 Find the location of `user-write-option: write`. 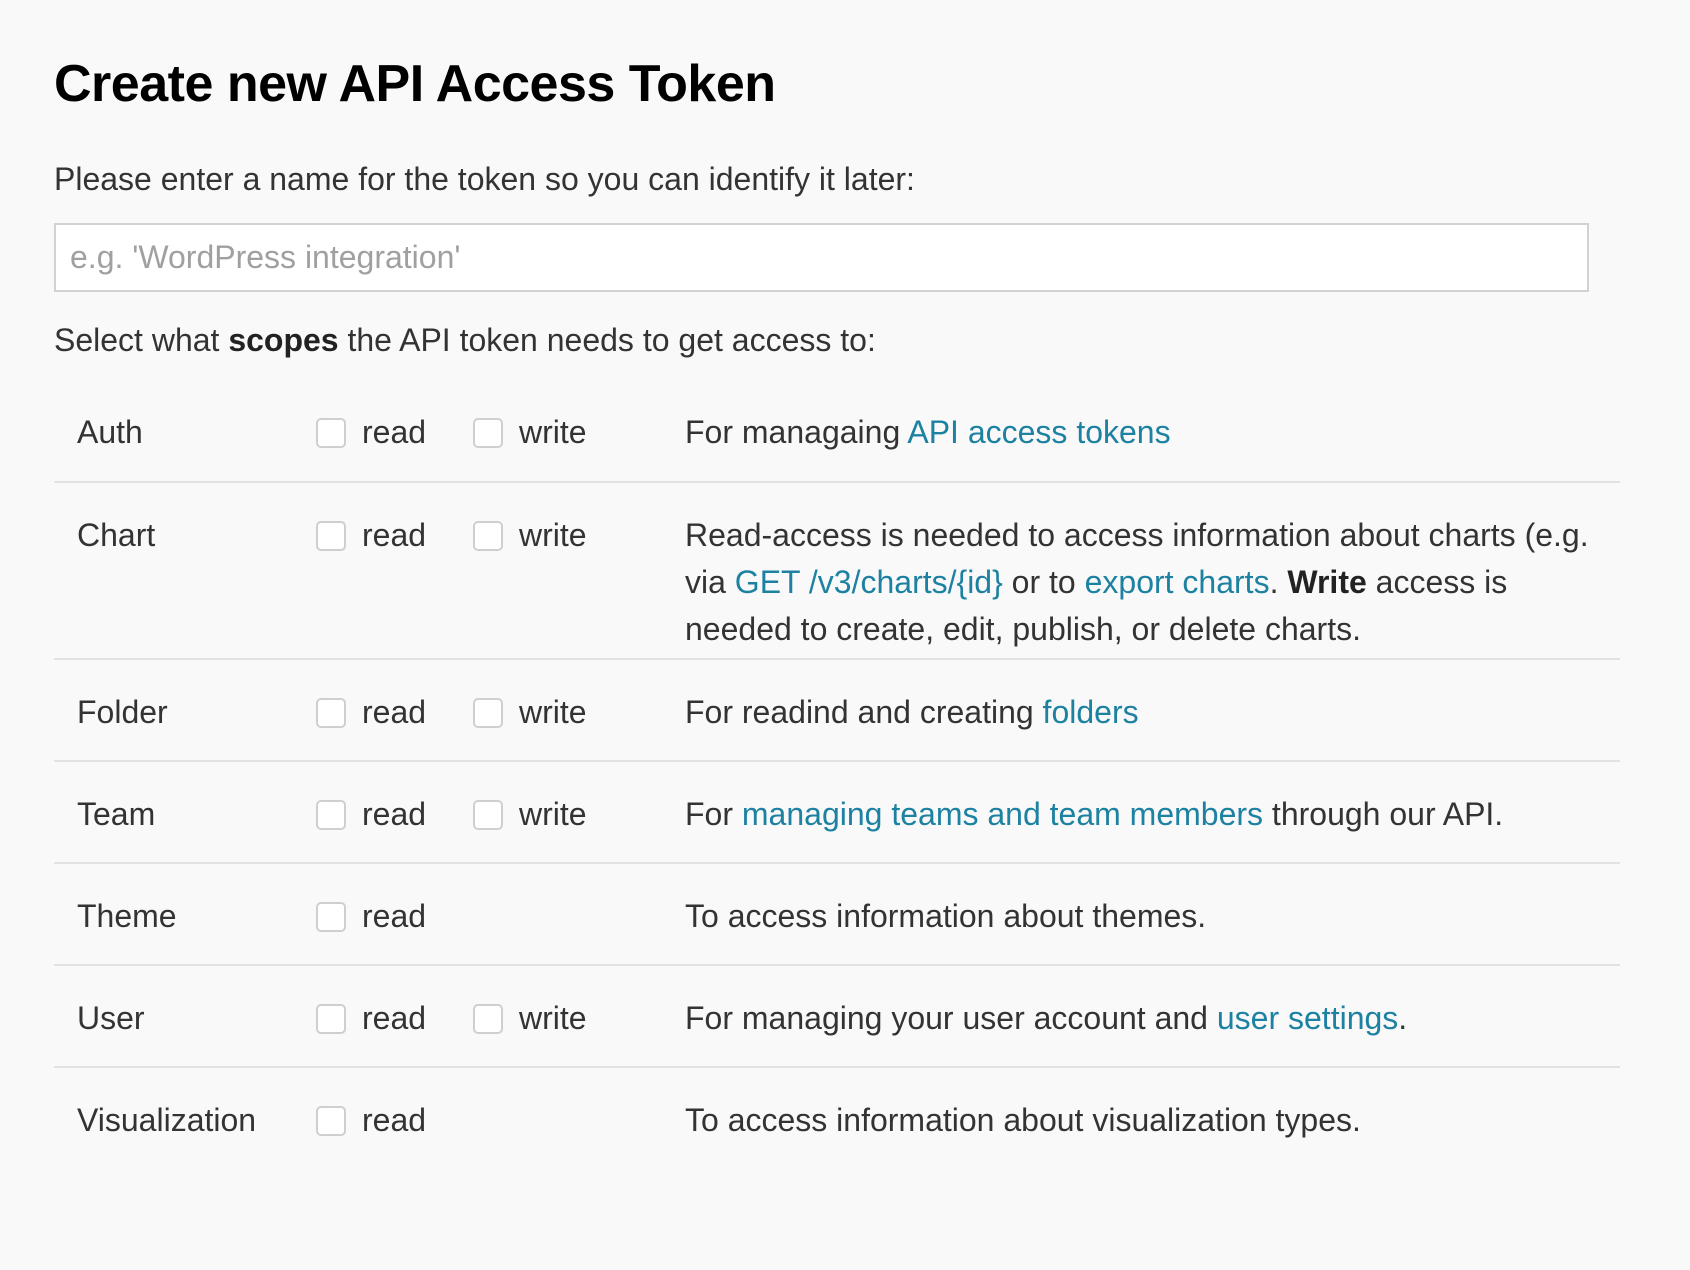

user-write-option: write is located at coordinates (579, 1018).